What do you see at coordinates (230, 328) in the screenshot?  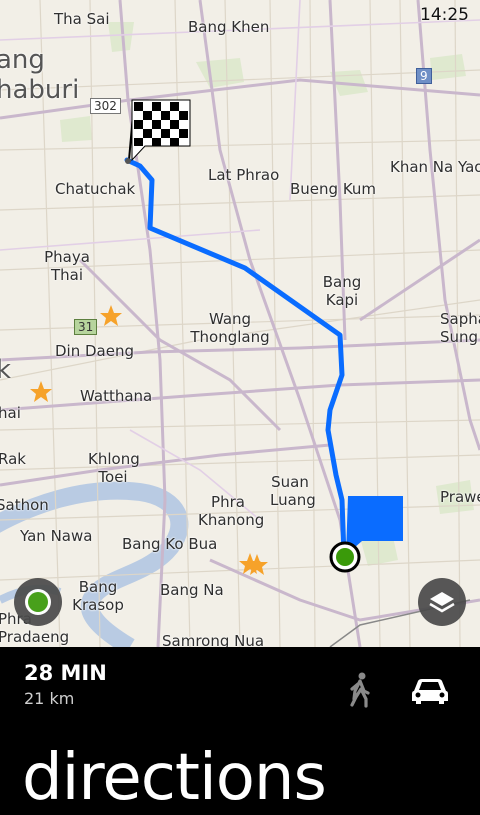 I see `place-label: Wang Thonglang` at bounding box center [230, 328].